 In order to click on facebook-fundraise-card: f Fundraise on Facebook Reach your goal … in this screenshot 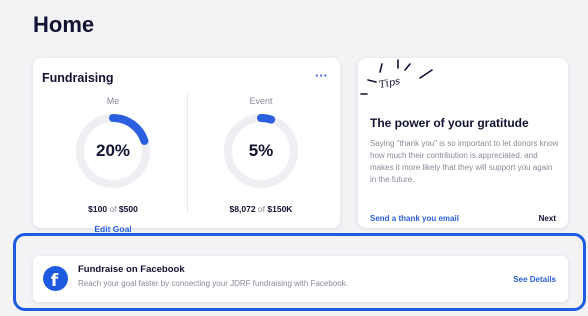, I will do `click(300, 279)`.